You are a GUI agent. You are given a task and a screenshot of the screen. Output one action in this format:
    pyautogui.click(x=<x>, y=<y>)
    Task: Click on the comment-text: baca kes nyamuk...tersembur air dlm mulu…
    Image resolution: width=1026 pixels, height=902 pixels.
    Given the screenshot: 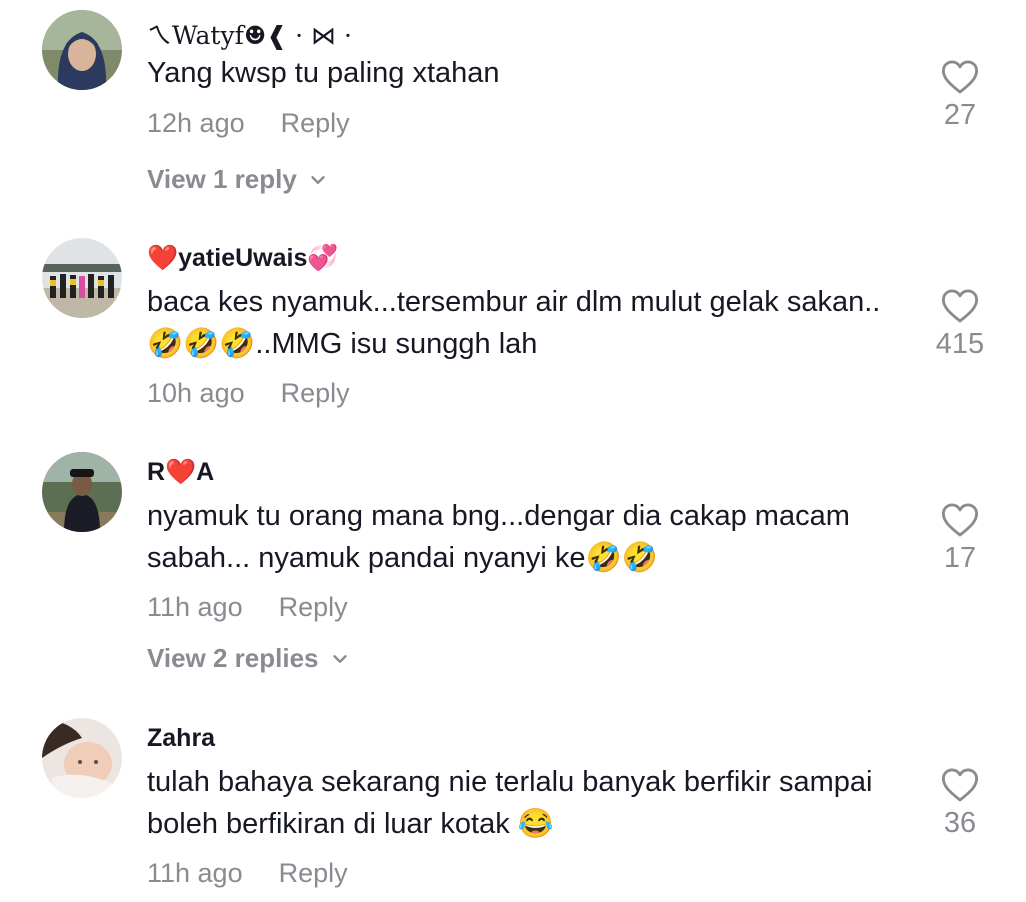 What is the action you would take?
    pyautogui.click(x=514, y=323)
    